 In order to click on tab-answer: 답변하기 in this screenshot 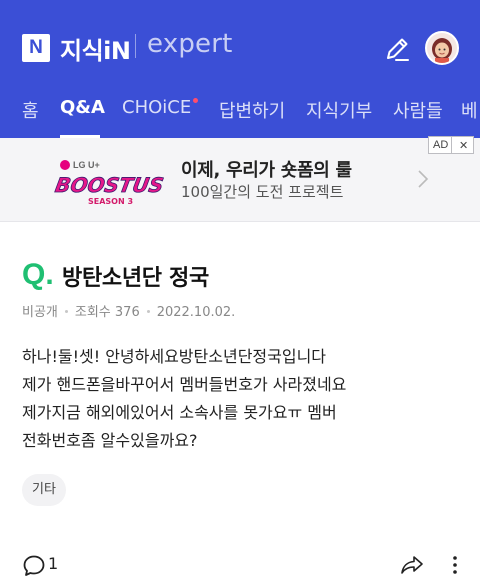, I will do `click(252, 110)`.